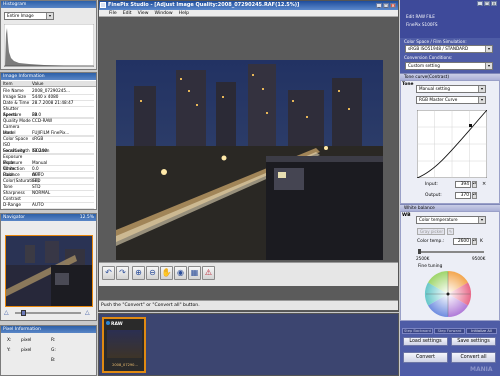  I want to click on image-info-title-bar: Image Information, so click(48, 76).